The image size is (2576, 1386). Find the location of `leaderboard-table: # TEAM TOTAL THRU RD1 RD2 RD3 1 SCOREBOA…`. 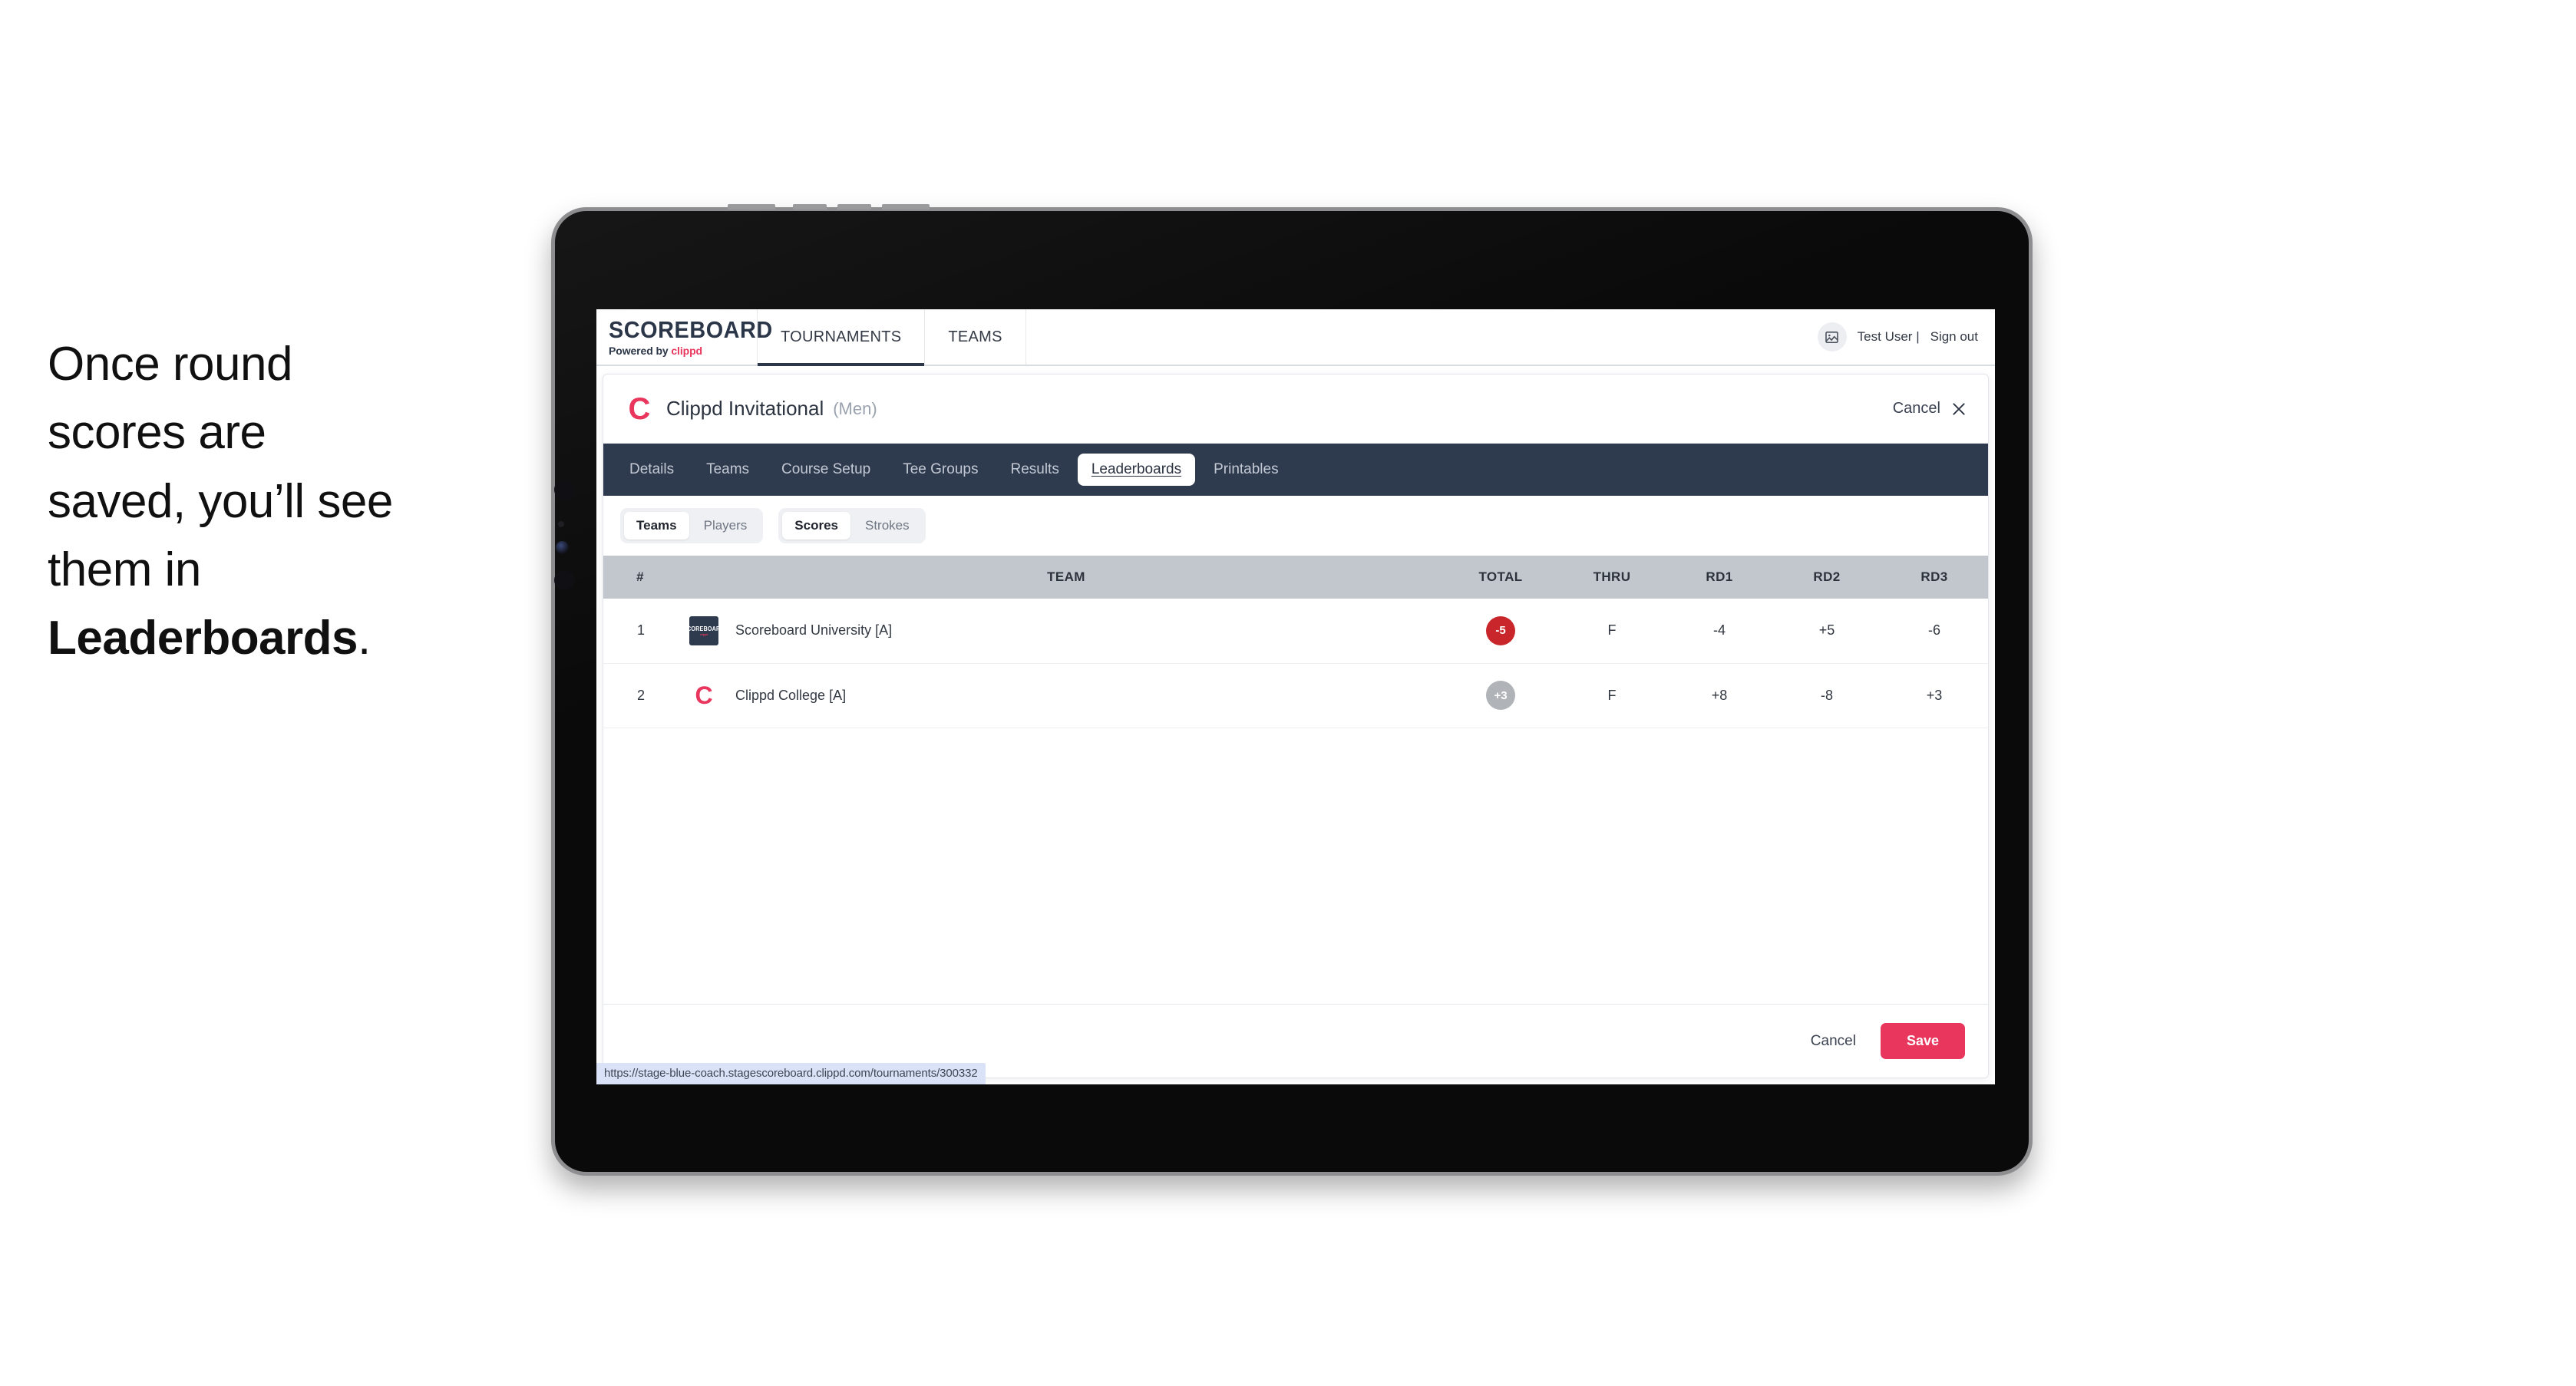

leaderboard-table: # TEAM TOTAL THRU RD1 RD2 RD3 1 SCOREBOA… is located at coordinates (1295, 642).